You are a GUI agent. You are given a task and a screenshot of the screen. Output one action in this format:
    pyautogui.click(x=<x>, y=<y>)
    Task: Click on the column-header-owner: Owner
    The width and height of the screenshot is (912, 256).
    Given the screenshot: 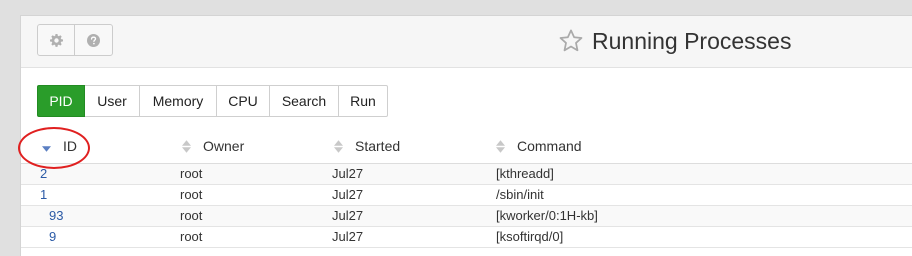 What is the action you would take?
    pyautogui.click(x=213, y=146)
    